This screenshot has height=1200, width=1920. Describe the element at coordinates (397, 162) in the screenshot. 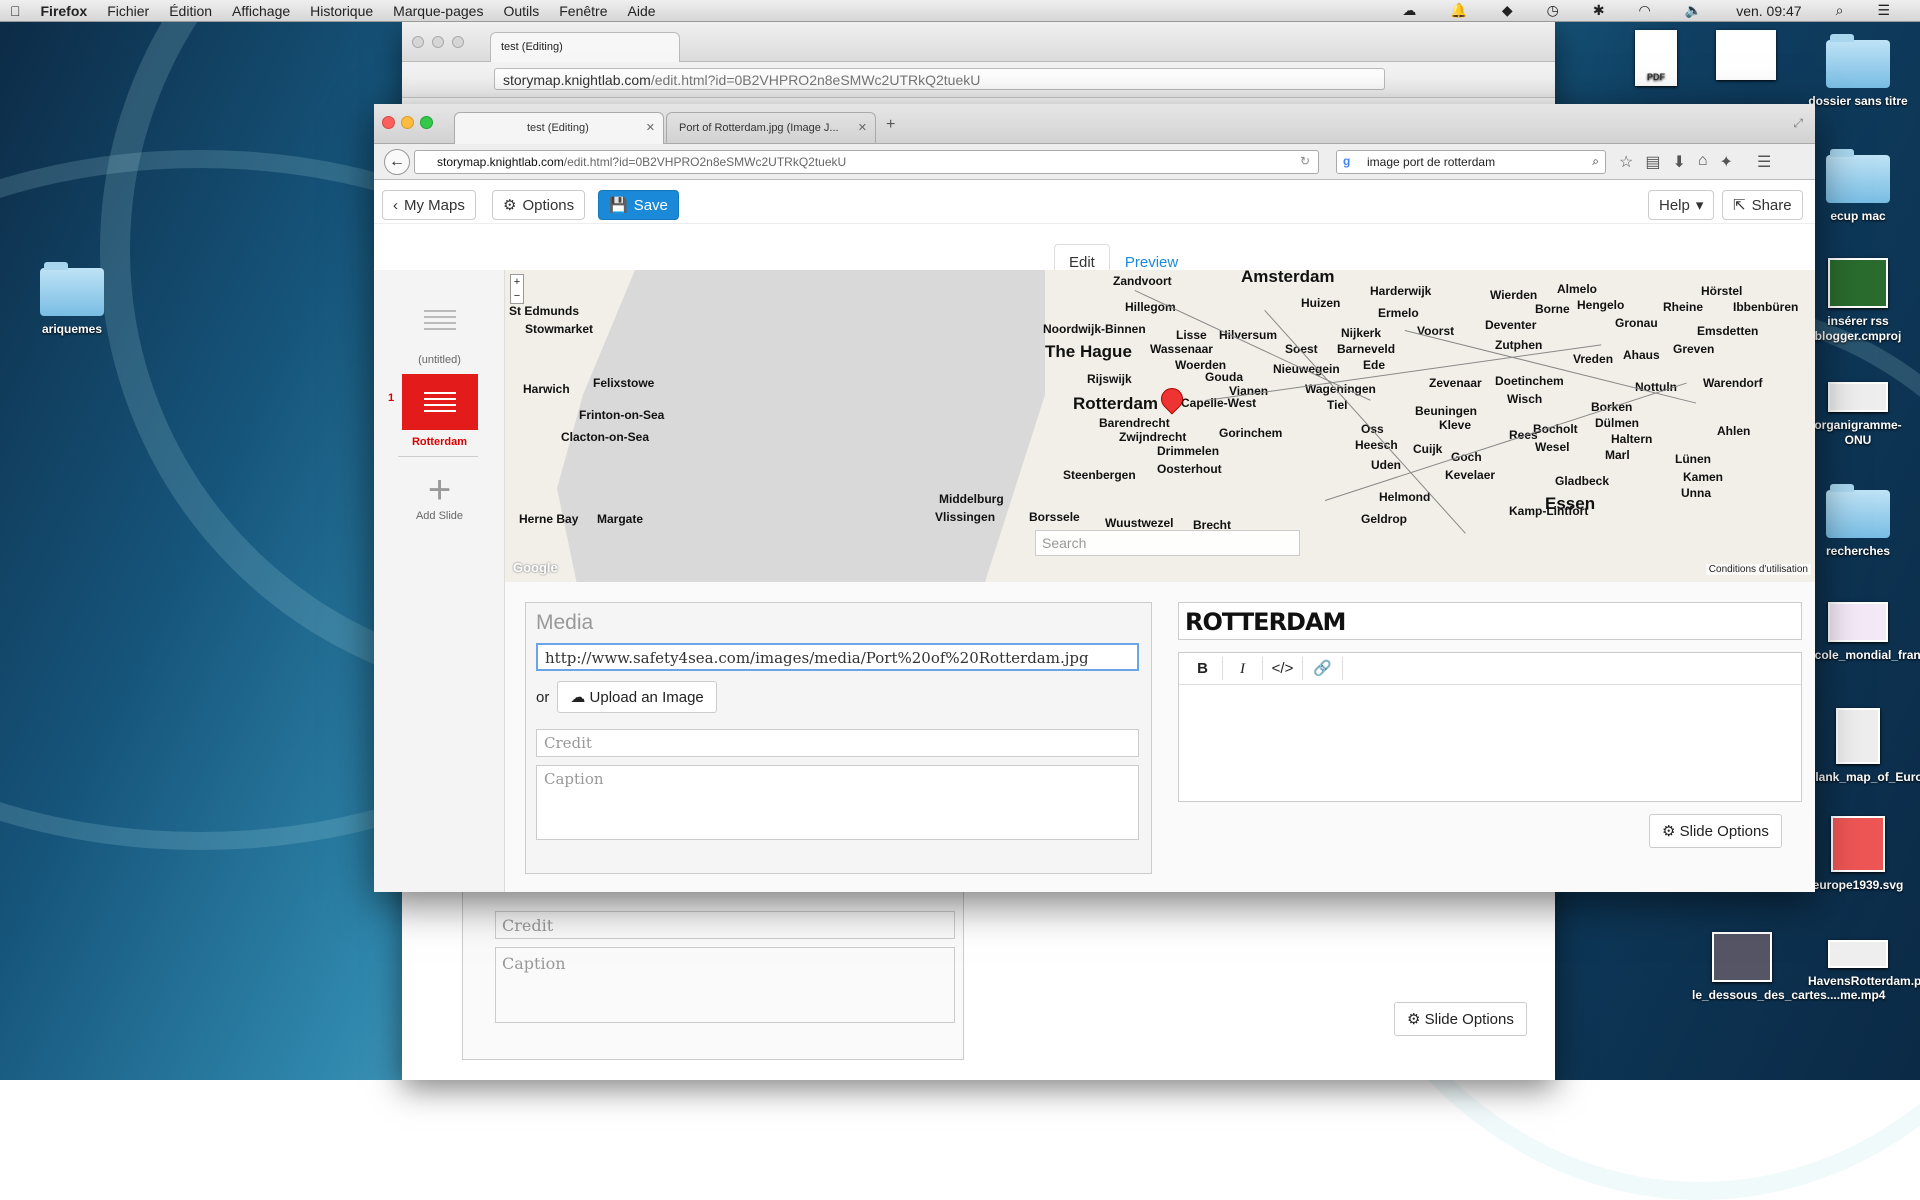

I see `back-icon: ←` at that location.